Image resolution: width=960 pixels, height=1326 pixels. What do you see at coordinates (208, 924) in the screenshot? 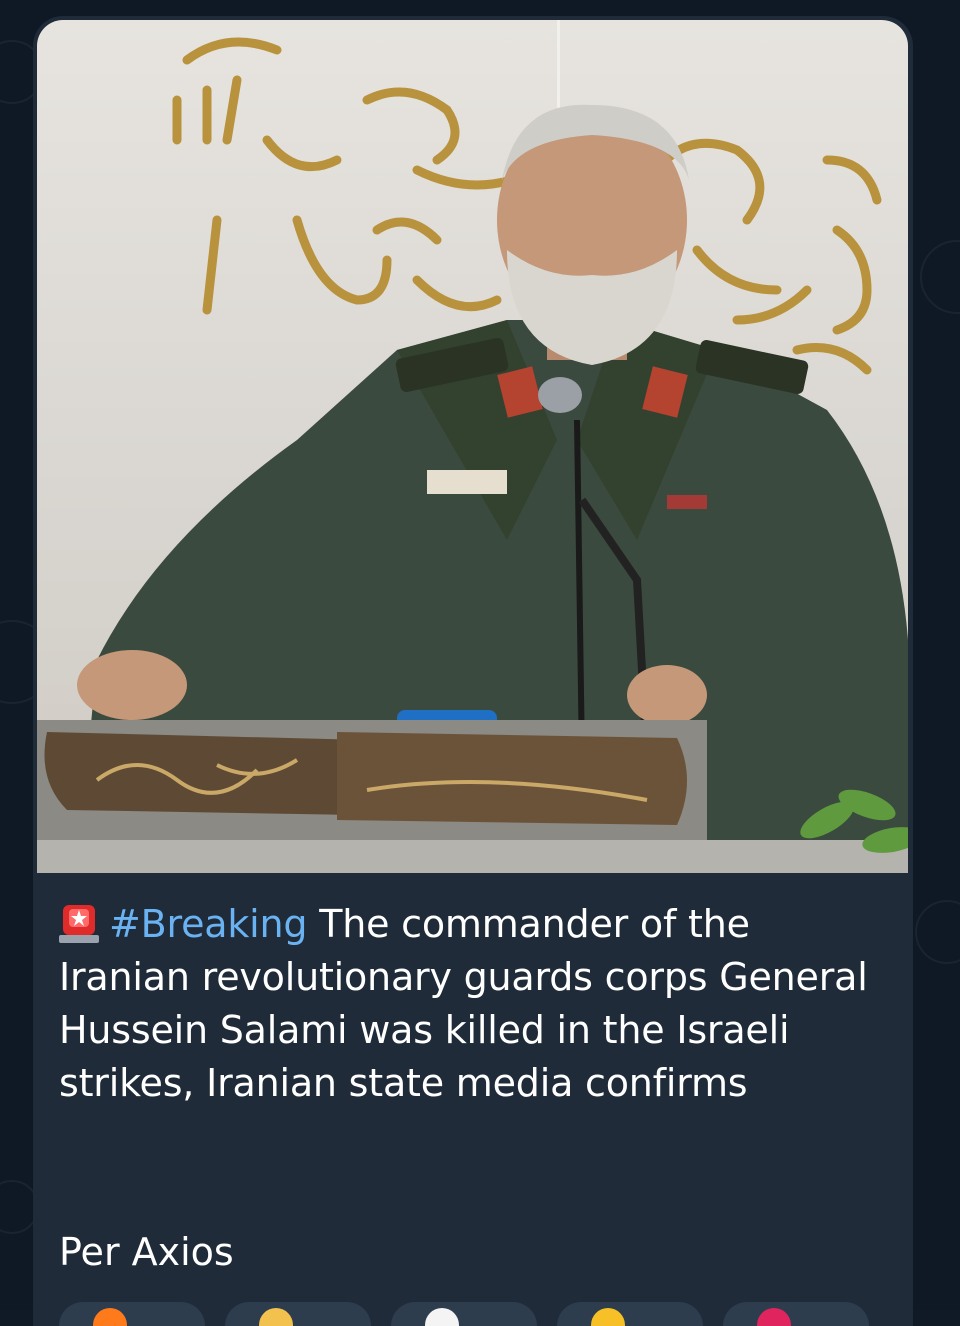
I see `hashtag-link: #Breaking` at bounding box center [208, 924].